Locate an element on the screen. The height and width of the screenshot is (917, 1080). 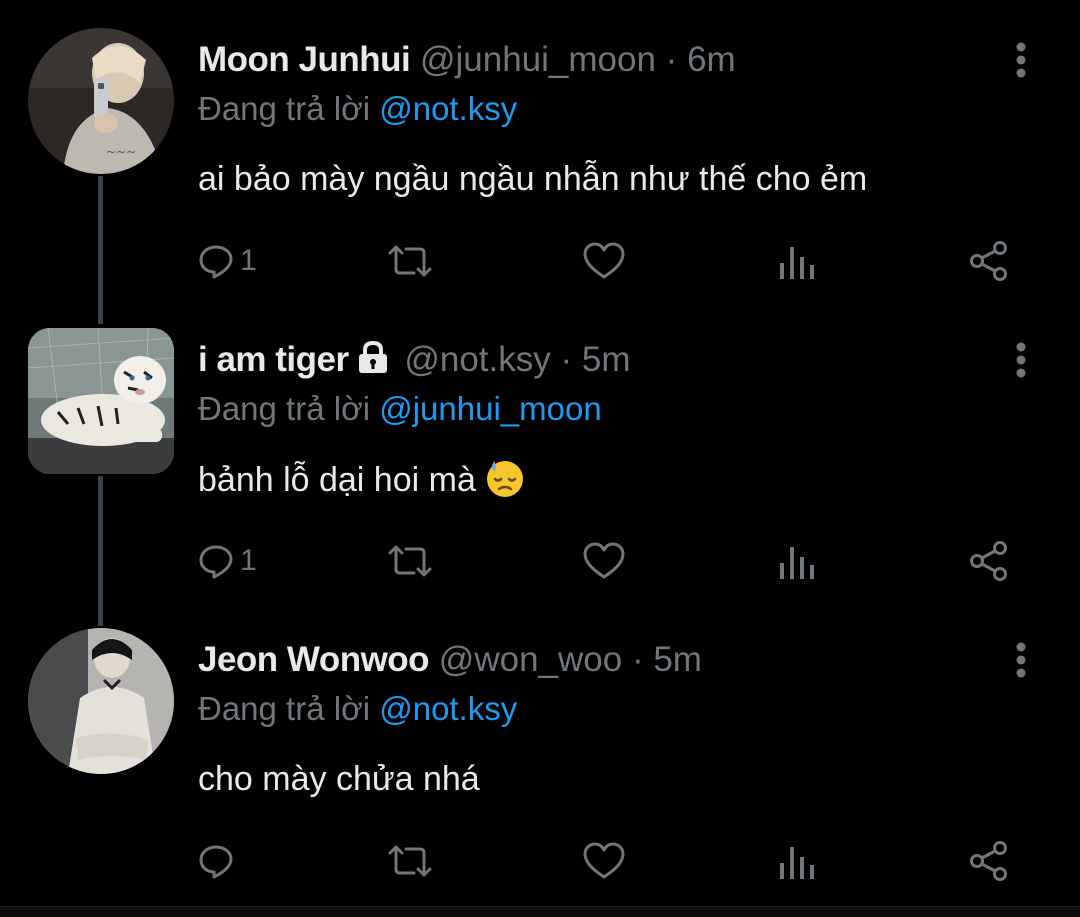
action-bar is located at coordinates (618, 861).